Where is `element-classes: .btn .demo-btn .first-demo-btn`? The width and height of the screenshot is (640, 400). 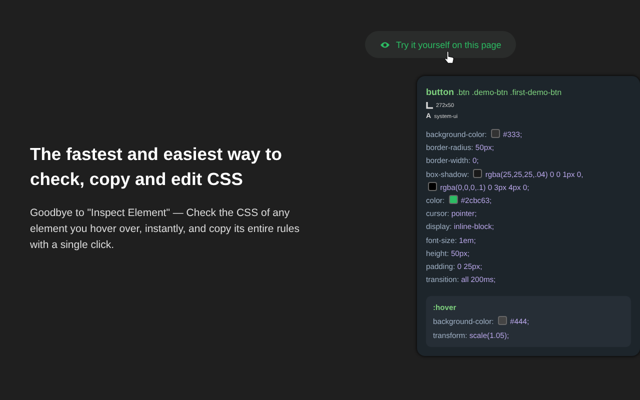
element-classes: .btn .demo-btn .first-demo-btn is located at coordinates (509, 92).